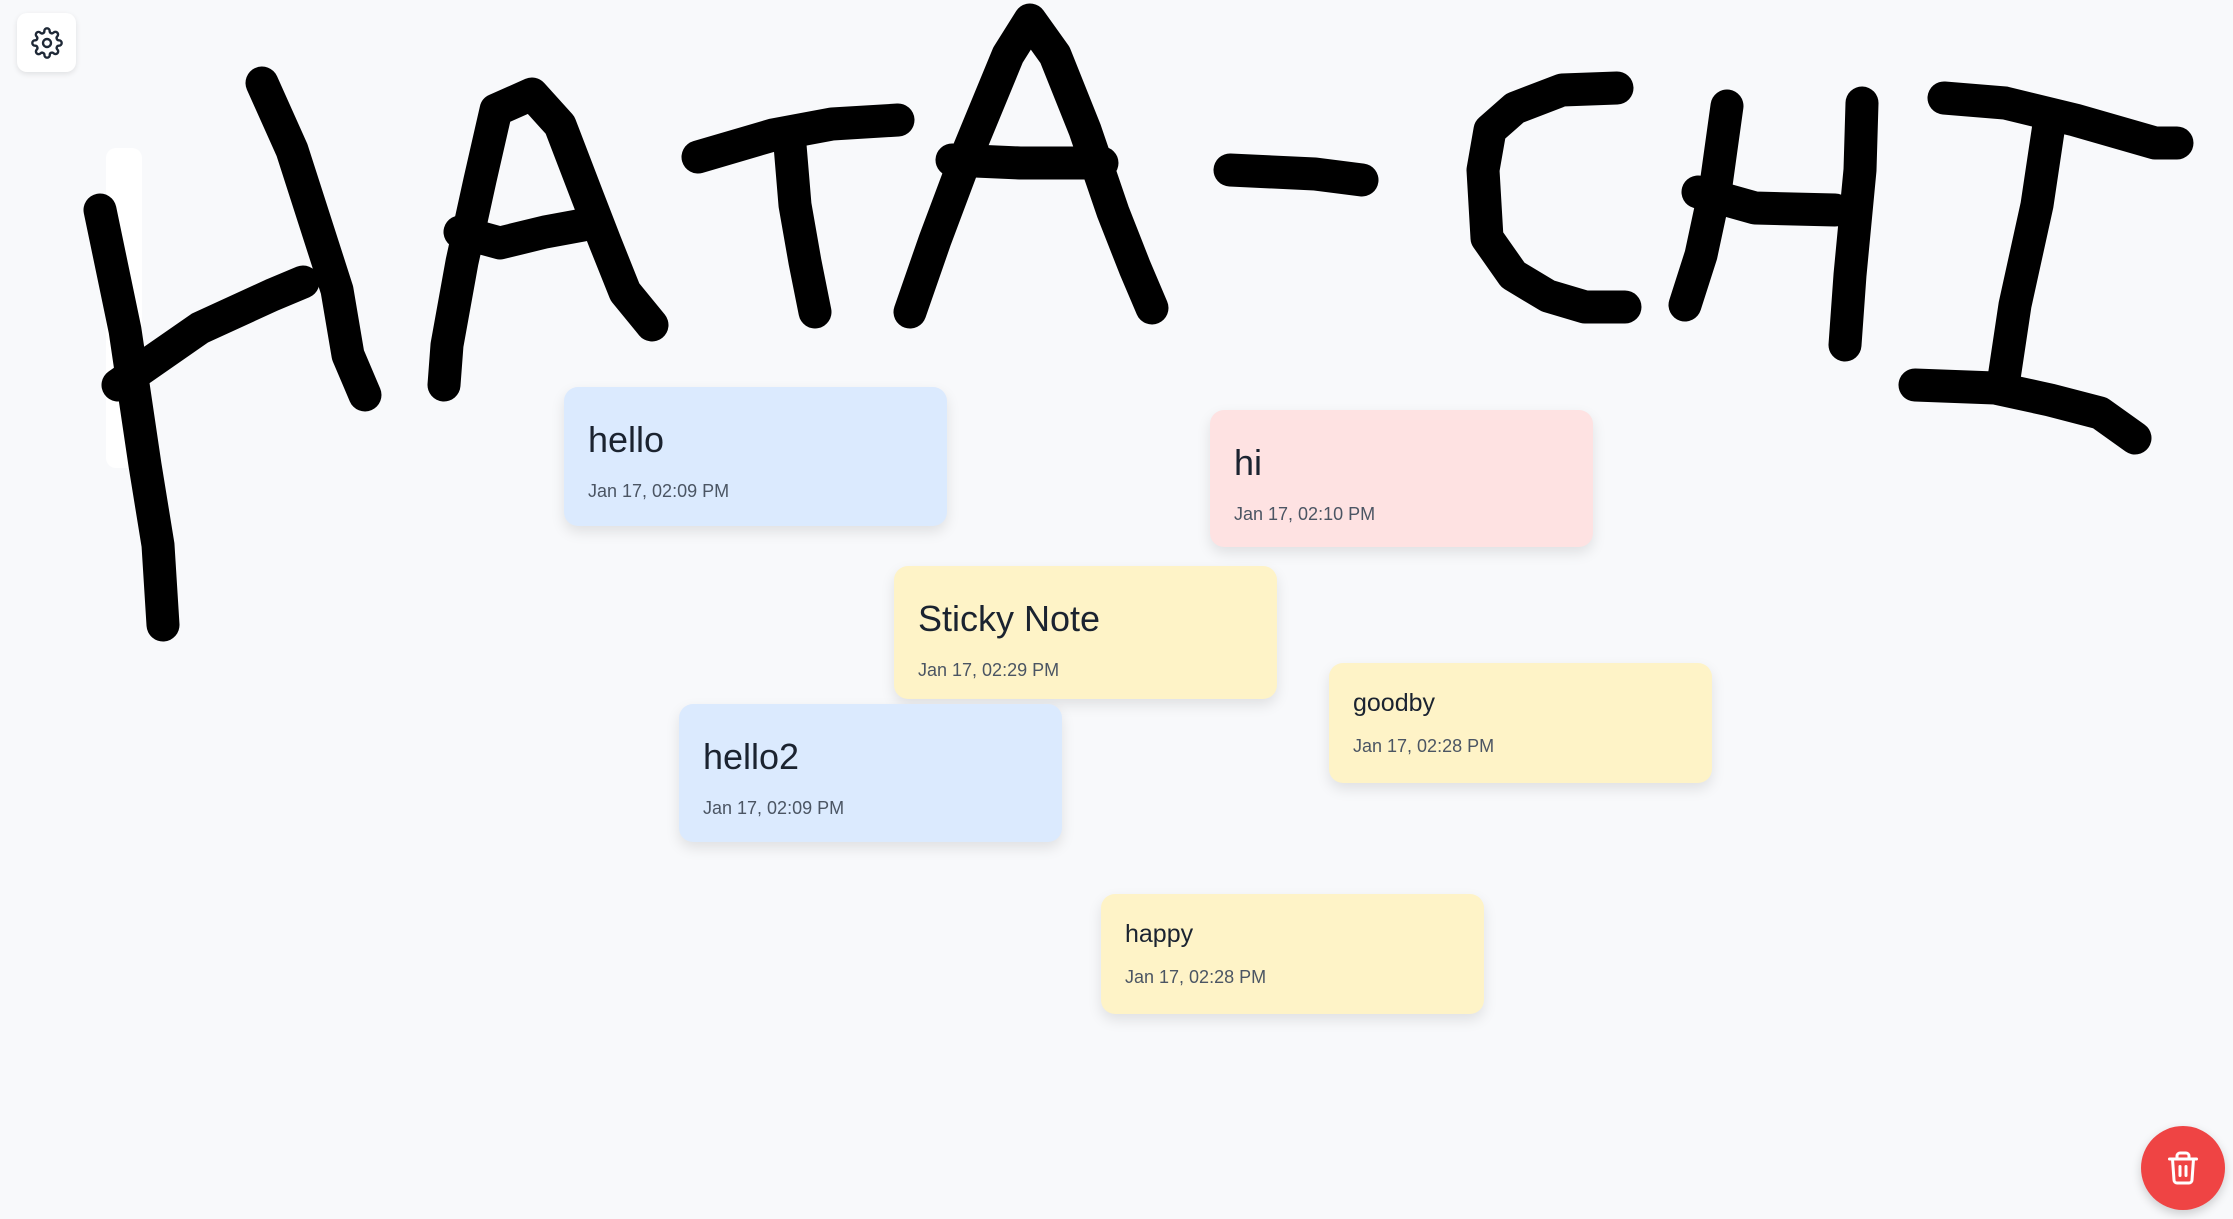  I want to click on note-title: hi, so click(1248, 462).